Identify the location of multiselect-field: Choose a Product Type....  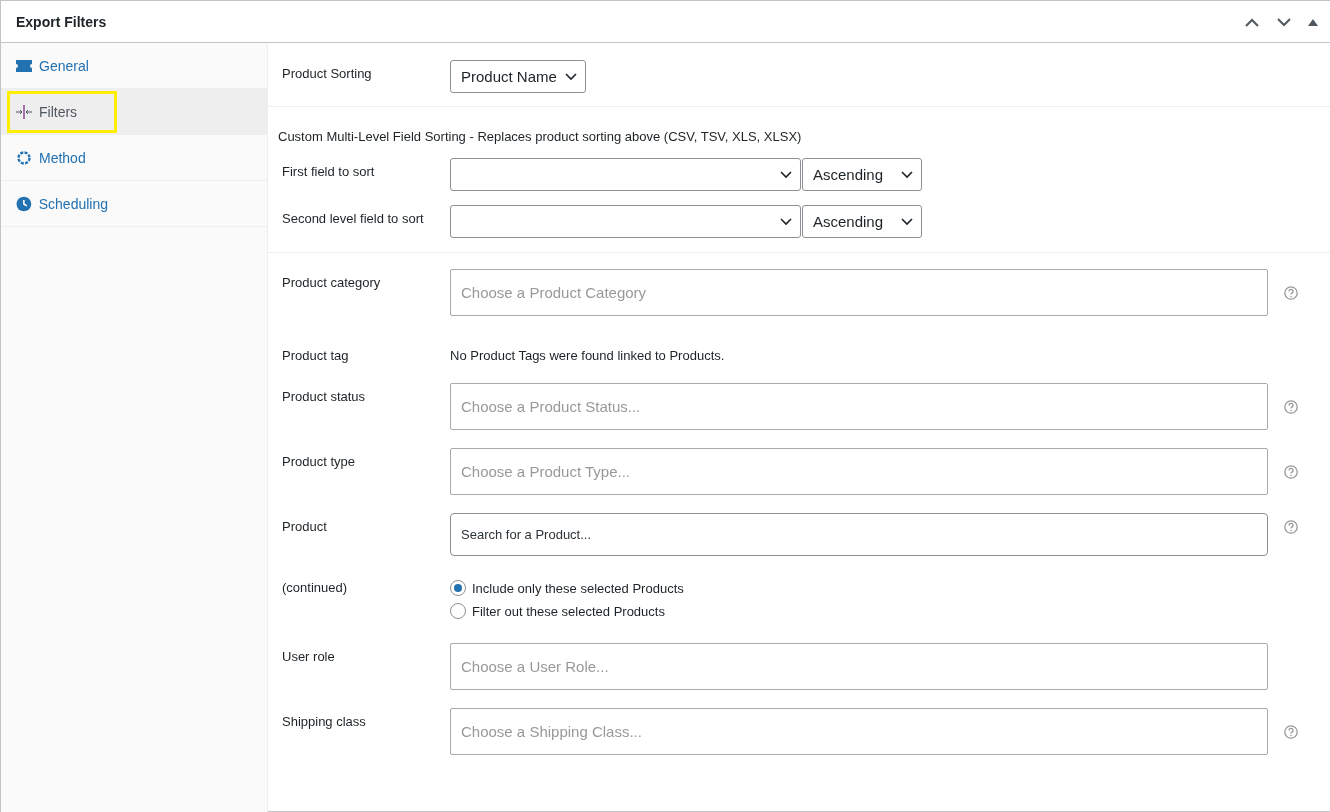
(859, 471).